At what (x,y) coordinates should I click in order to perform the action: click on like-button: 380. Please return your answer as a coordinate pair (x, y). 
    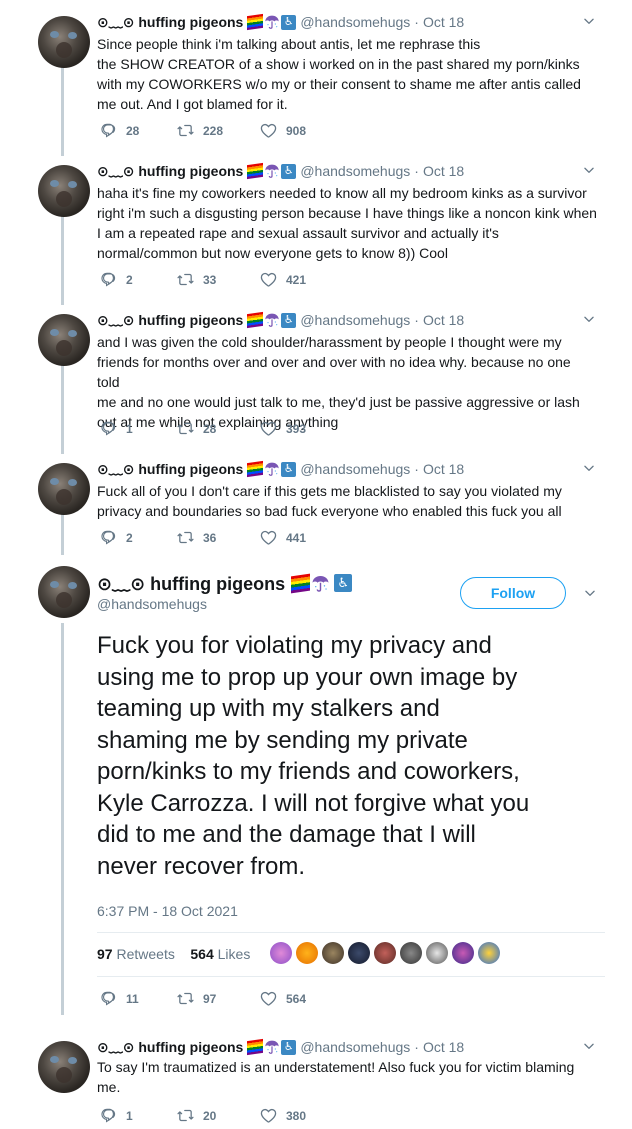
    Looking at the image, I should click on (283, 1115).